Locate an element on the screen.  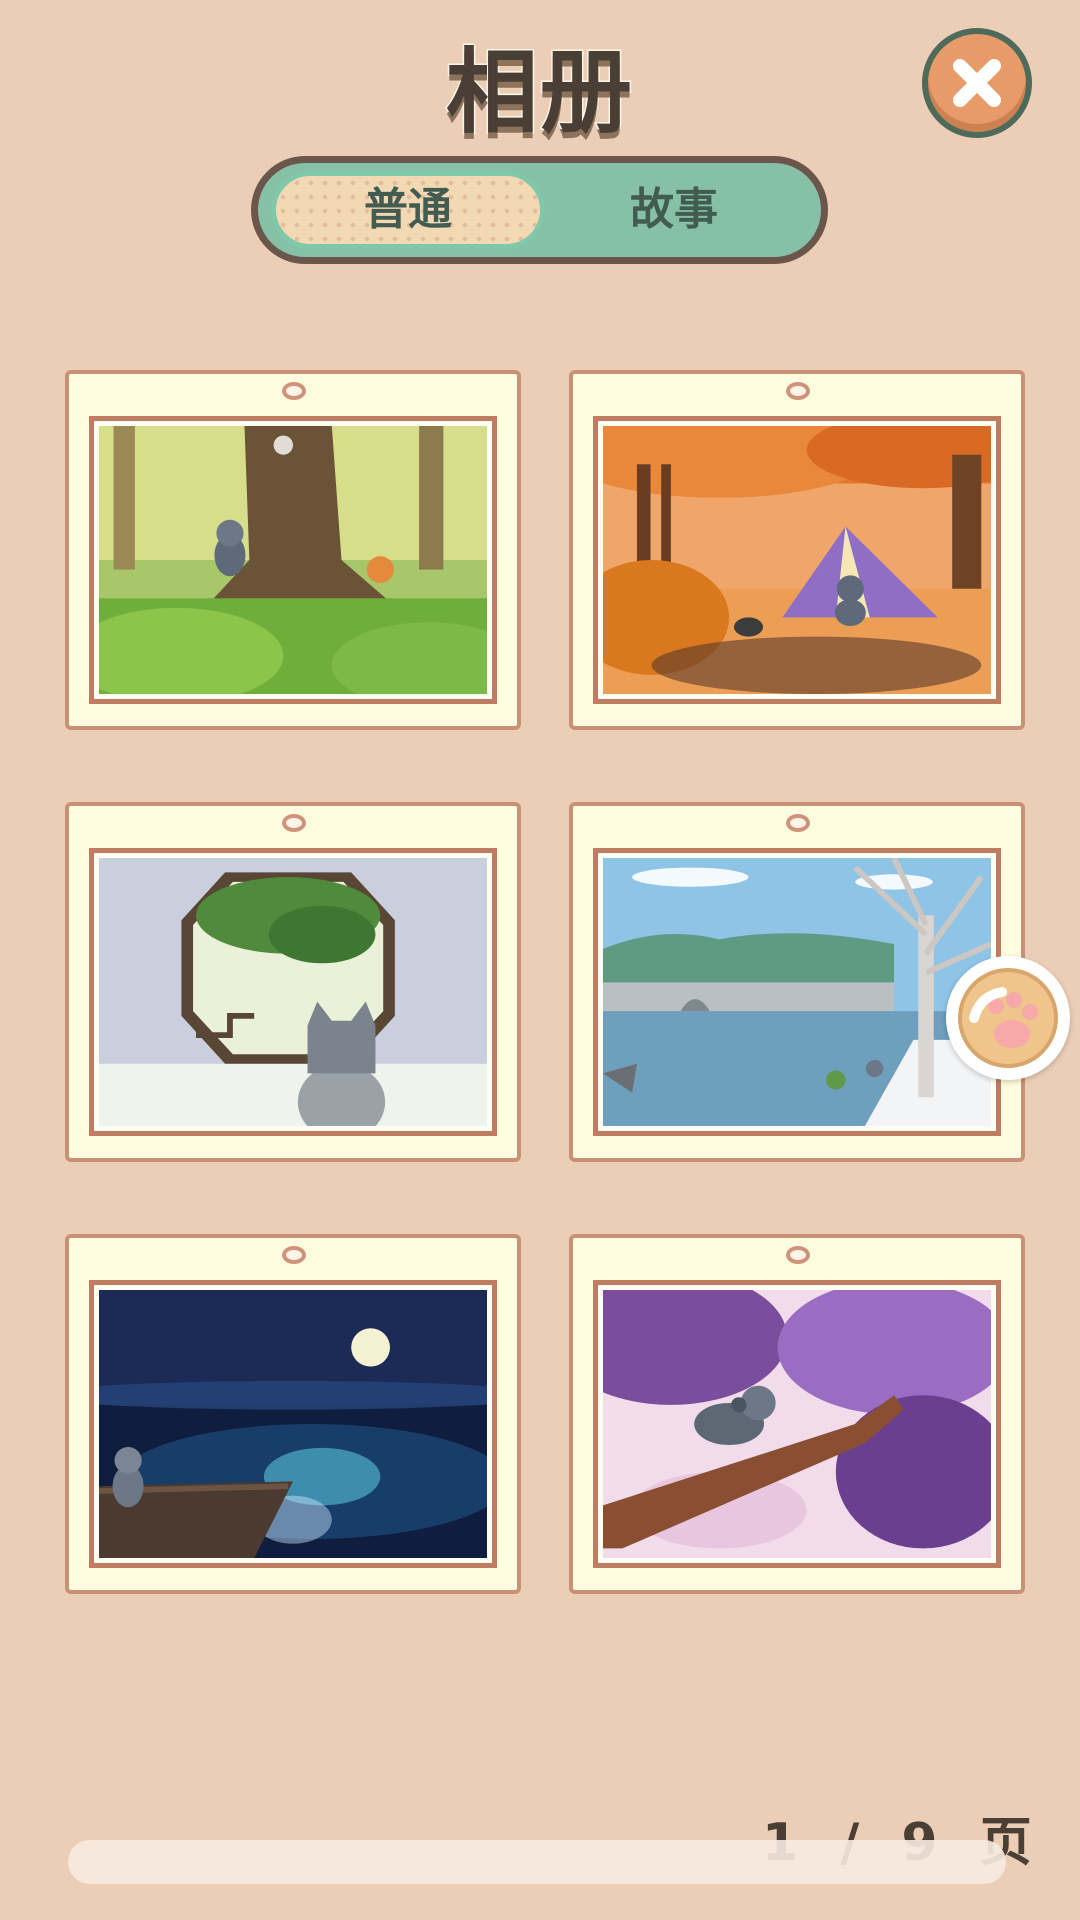
paw-button is located at coordinates (1008, 1018).